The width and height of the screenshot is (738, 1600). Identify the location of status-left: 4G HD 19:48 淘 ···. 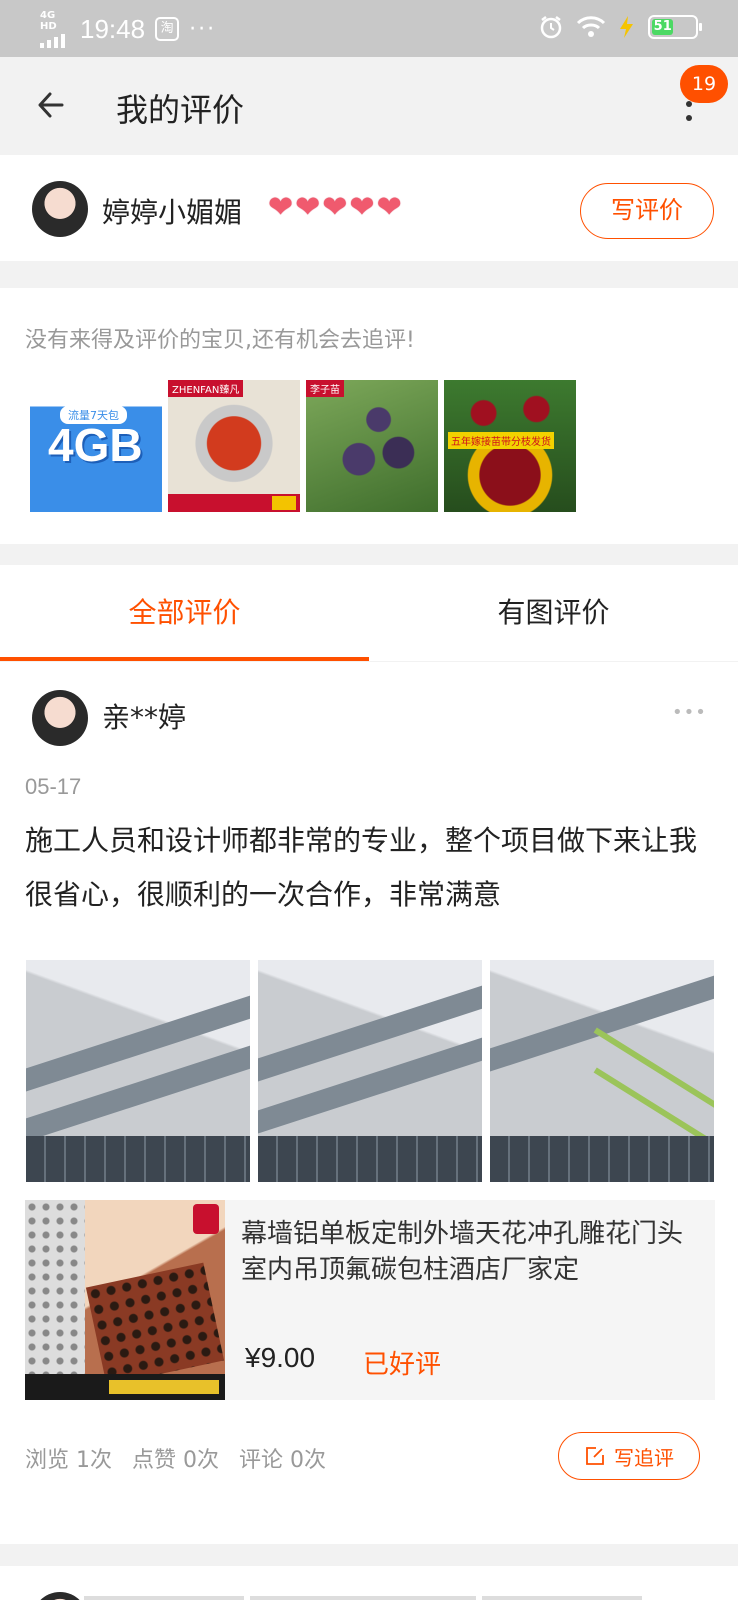
(128, 29).